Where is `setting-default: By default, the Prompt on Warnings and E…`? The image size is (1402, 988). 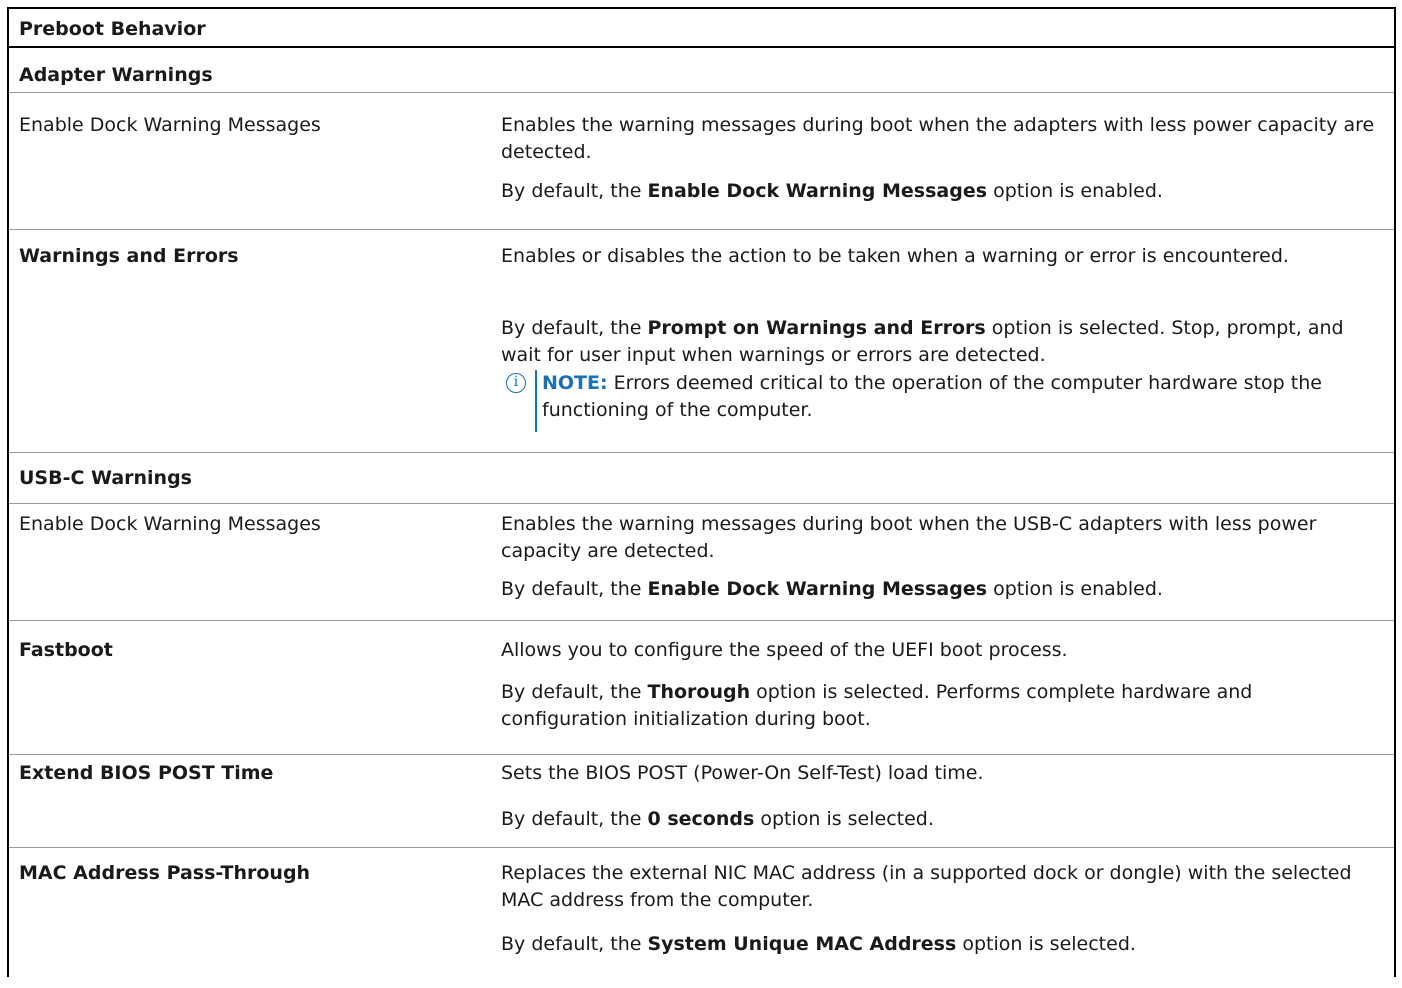
setting-default: By default, the Prompt on Warnings and E… is located at coordinates (922, 341).